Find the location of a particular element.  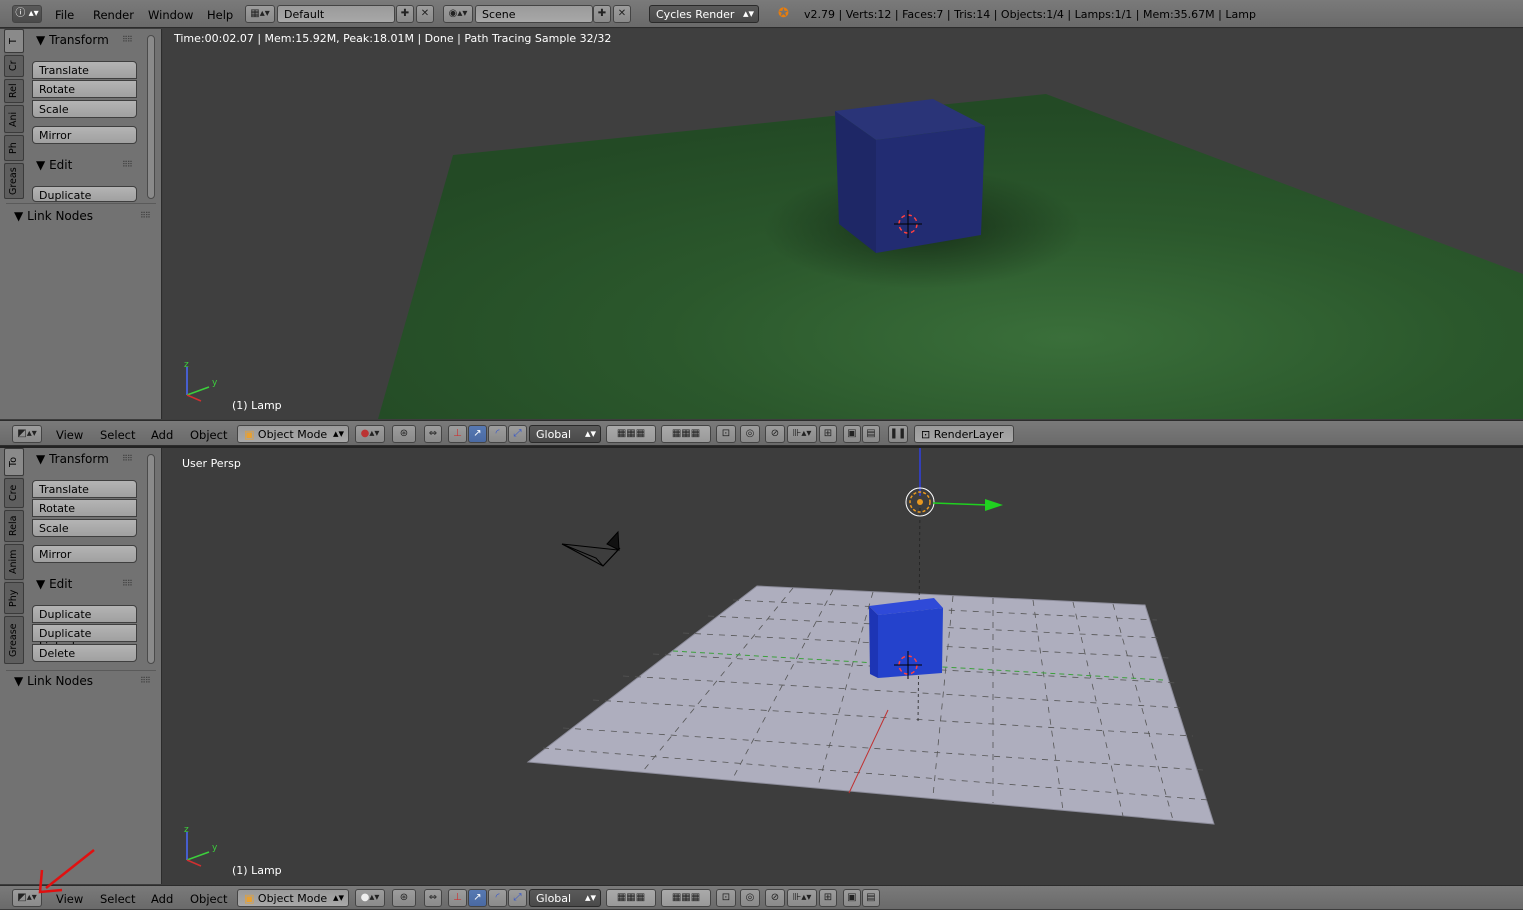

tab-animation: Anim is located at coordinates (14, 562).